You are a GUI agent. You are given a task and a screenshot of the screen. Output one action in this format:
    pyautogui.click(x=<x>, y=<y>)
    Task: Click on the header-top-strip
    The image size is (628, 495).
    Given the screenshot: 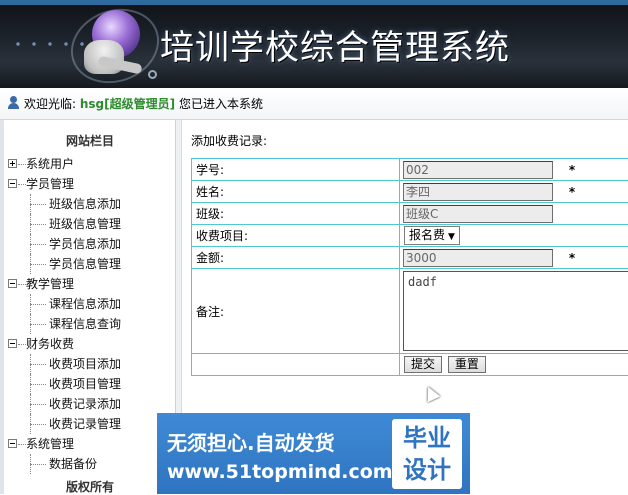 What is the action you would take?
    pyautogui.click(x=314, y=2)
    